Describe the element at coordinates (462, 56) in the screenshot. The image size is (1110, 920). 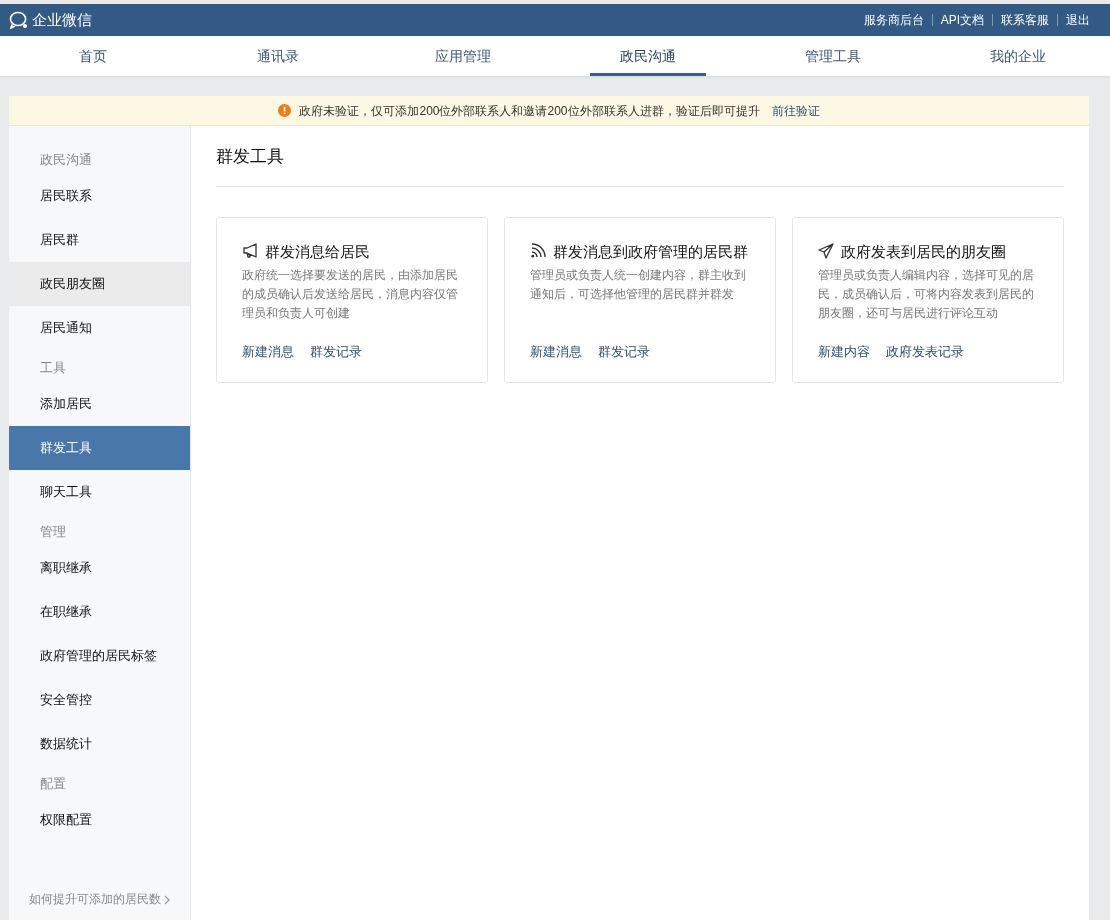
I see `nav-tab: 应用管理` at that location.